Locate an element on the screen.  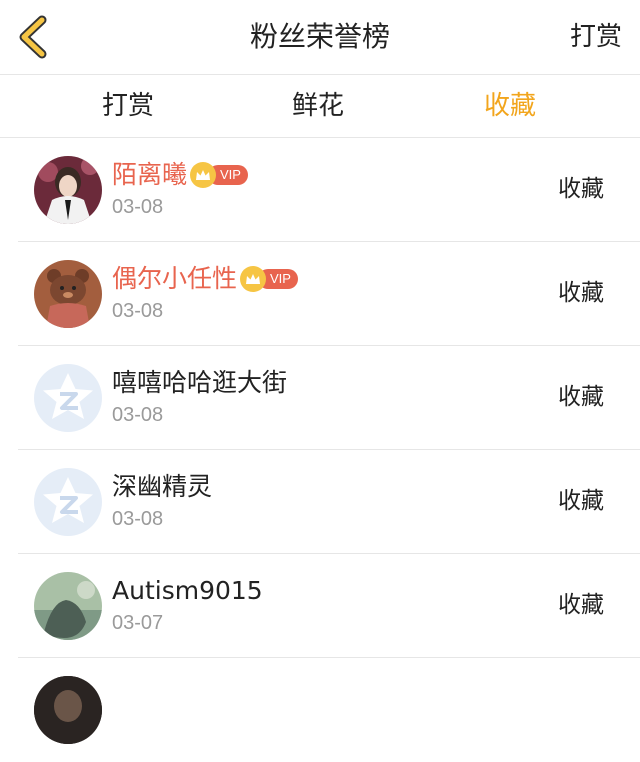
tab-favorites: 收藏 is located at coordinates (510, 106).